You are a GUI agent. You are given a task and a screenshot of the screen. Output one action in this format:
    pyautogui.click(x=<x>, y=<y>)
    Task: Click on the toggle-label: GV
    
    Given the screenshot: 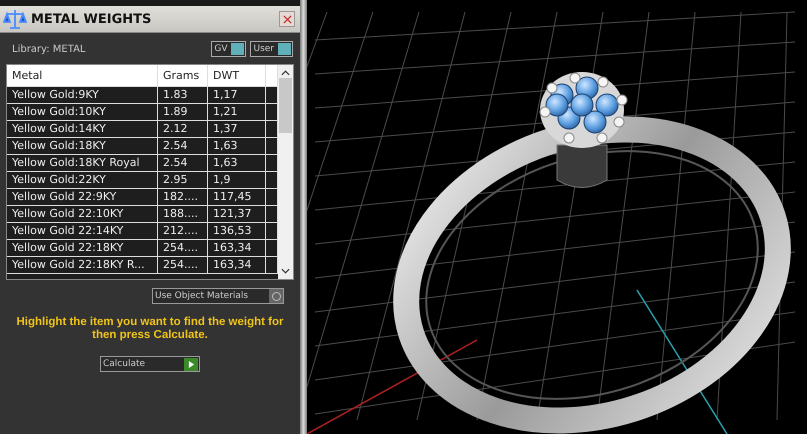 What is the action you would take?
    pyautogui.click(x=221, y=49)
    